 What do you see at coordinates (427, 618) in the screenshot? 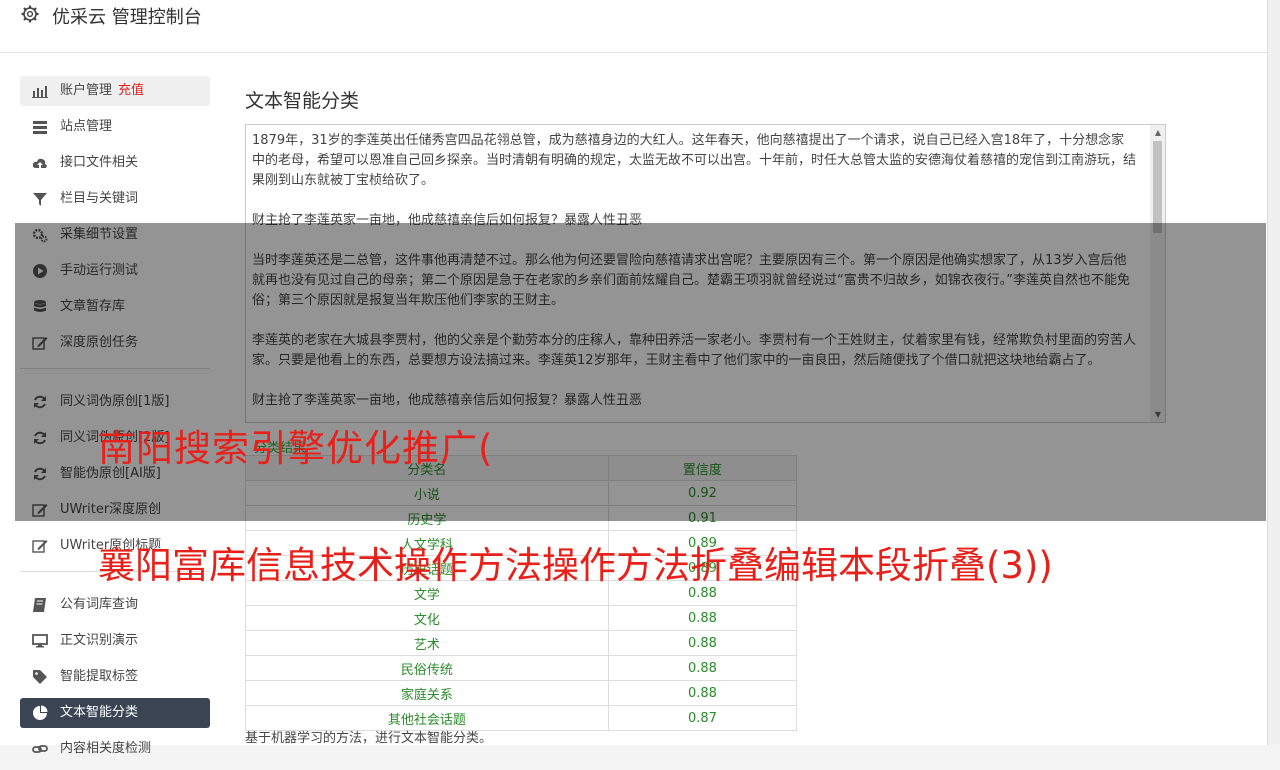
I see `category-cell: 文化` at bounding box center [427, 618].